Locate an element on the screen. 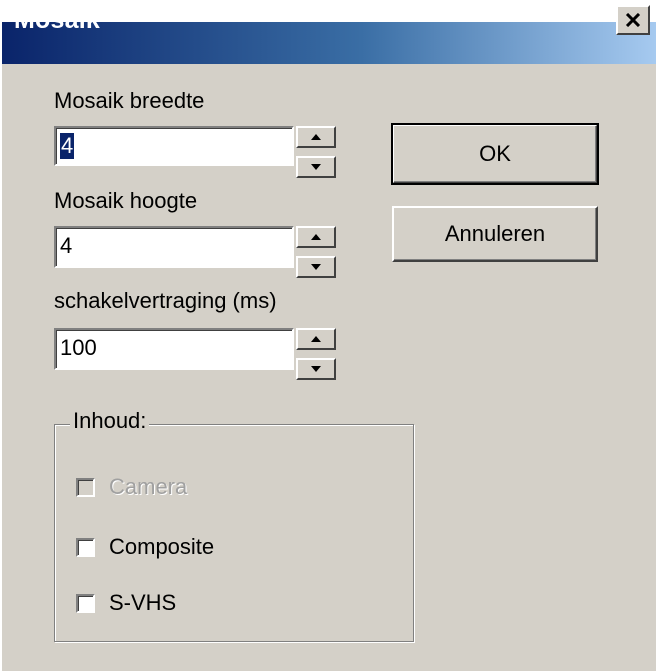 This screenshot has height=671, width=658. mosaik-height-spinner is located at coordinates (316, 254).